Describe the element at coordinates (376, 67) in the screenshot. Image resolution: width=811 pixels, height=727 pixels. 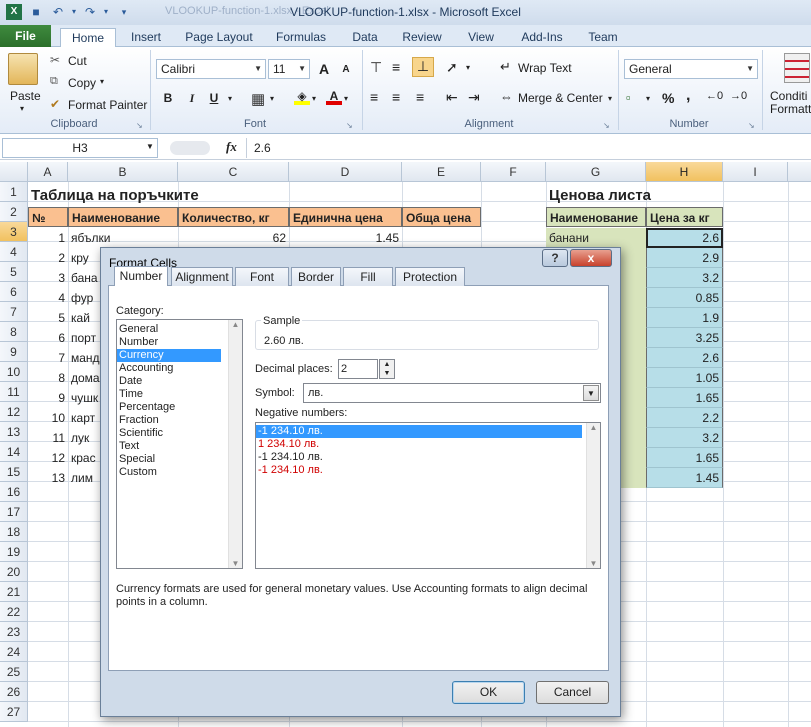
I see `align-top-icon: ⊤` at that location.